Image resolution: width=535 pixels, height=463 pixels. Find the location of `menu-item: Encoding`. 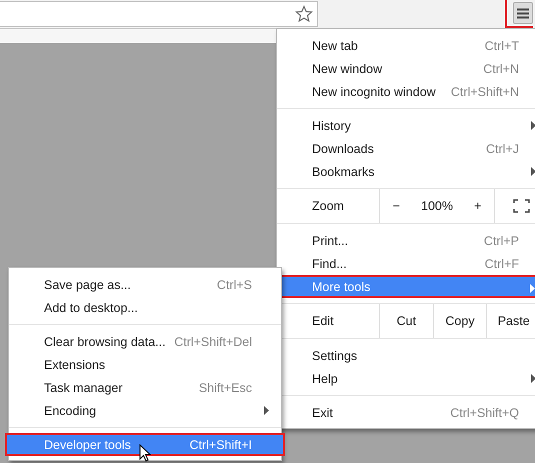

menu-item: Encoding is located at coordinates (145, 410).